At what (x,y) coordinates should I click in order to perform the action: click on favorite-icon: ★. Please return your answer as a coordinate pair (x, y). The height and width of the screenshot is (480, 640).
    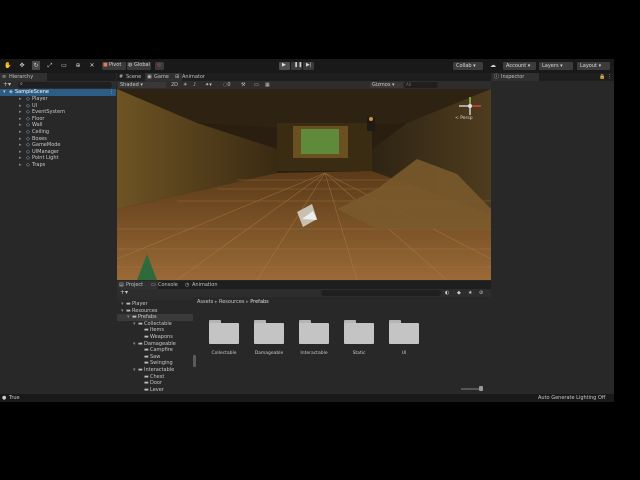
    Looking at the image, I should click on (470, 293).